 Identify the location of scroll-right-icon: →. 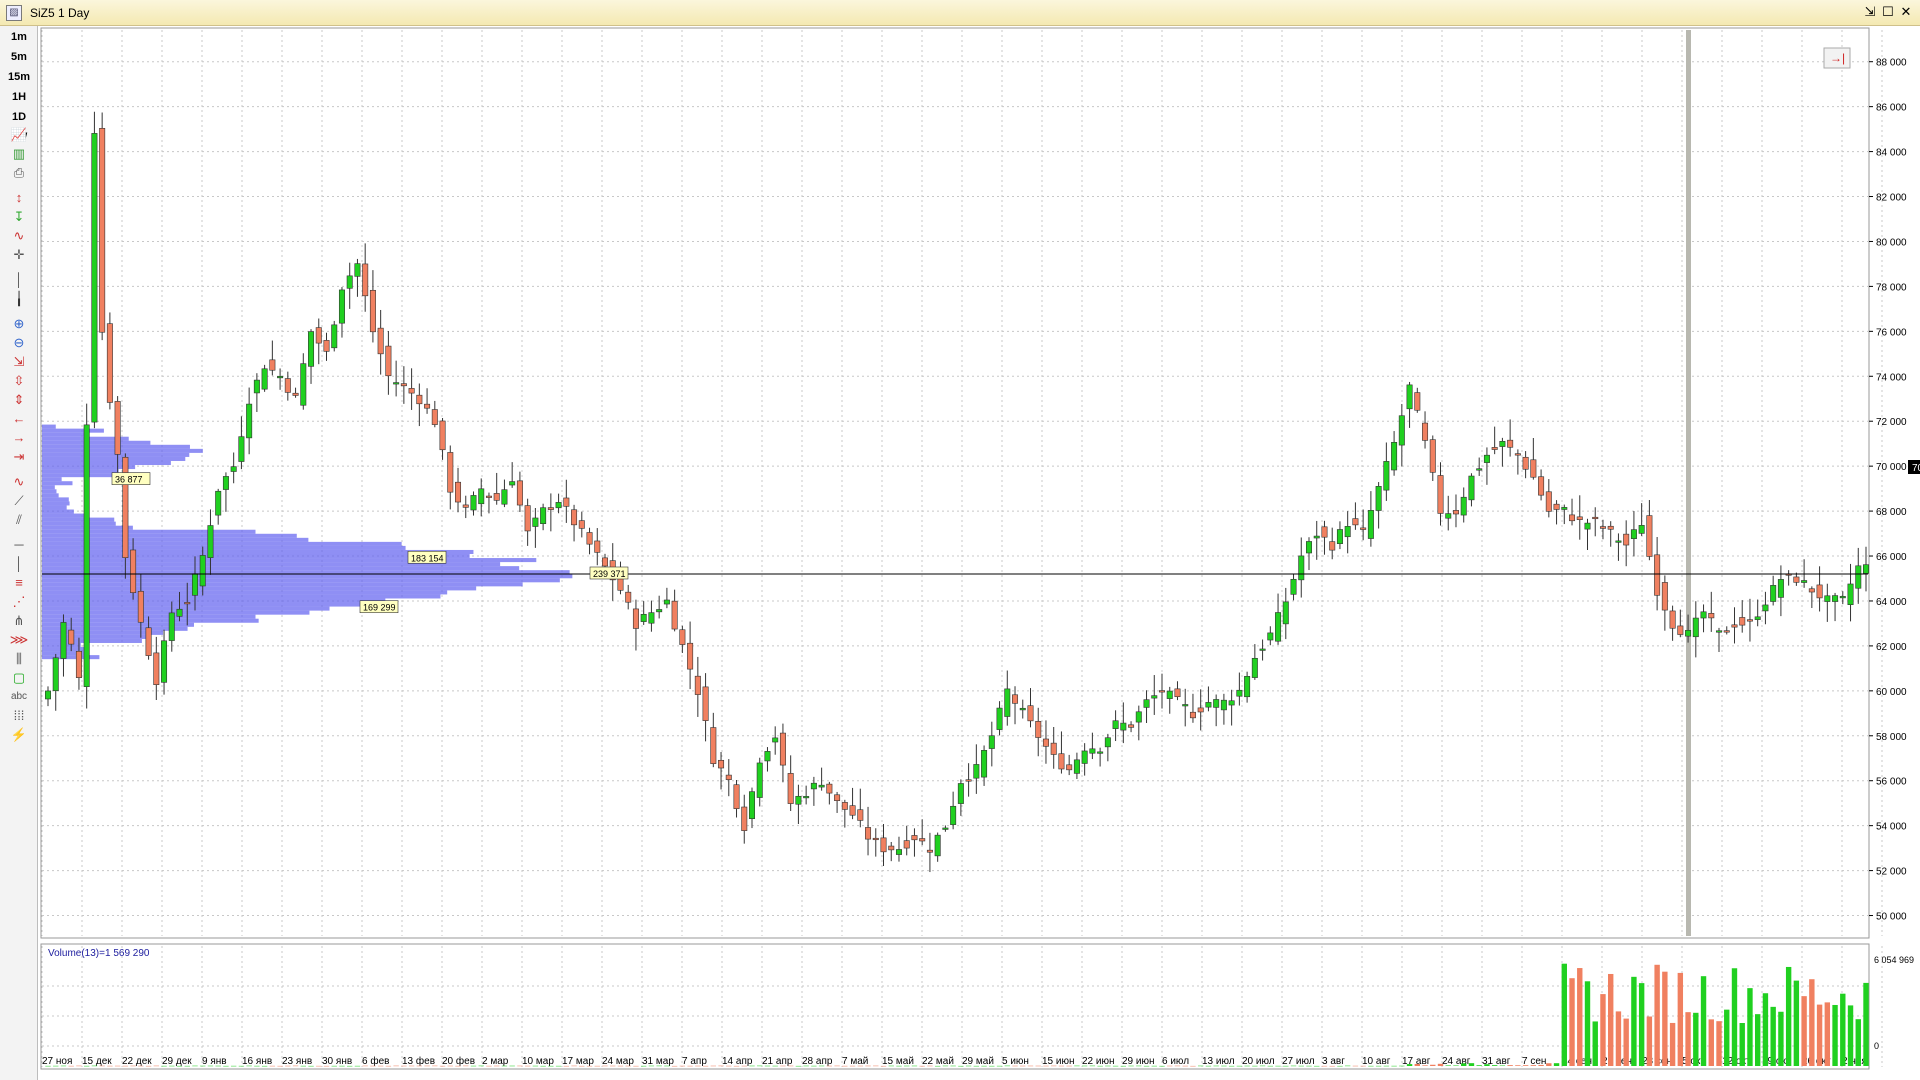
(19, 438).